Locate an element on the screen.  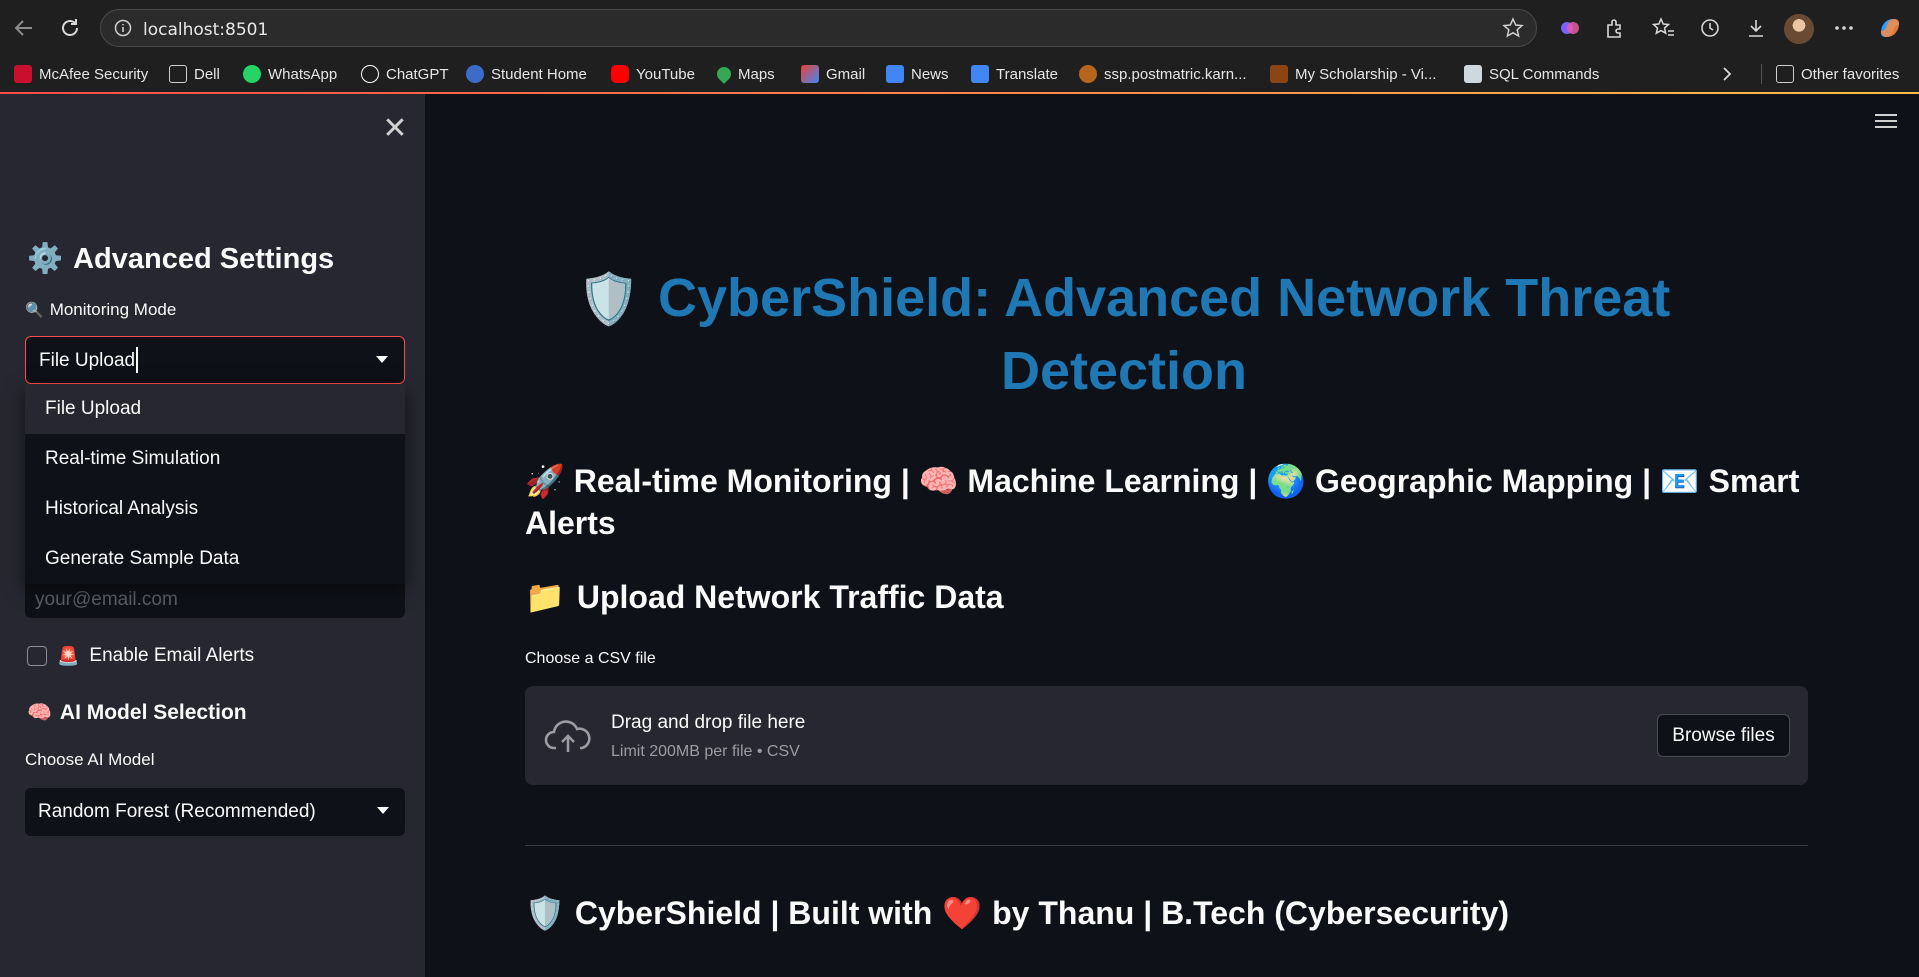
file-uploader-label: Choose a CSV file is located at coordinates (590, 658).